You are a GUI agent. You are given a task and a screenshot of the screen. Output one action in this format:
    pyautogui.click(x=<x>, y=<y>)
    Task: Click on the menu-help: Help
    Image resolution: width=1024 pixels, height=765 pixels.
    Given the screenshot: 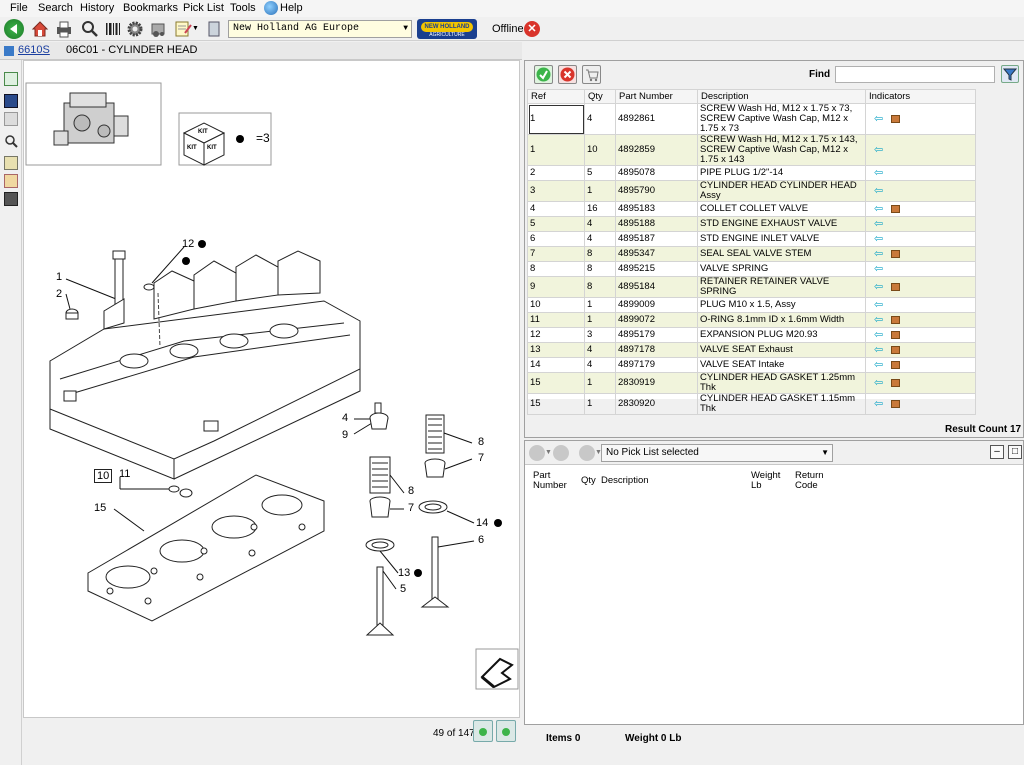 What is the action you would take?
    pyautogui.click(x=291, y=8)
    